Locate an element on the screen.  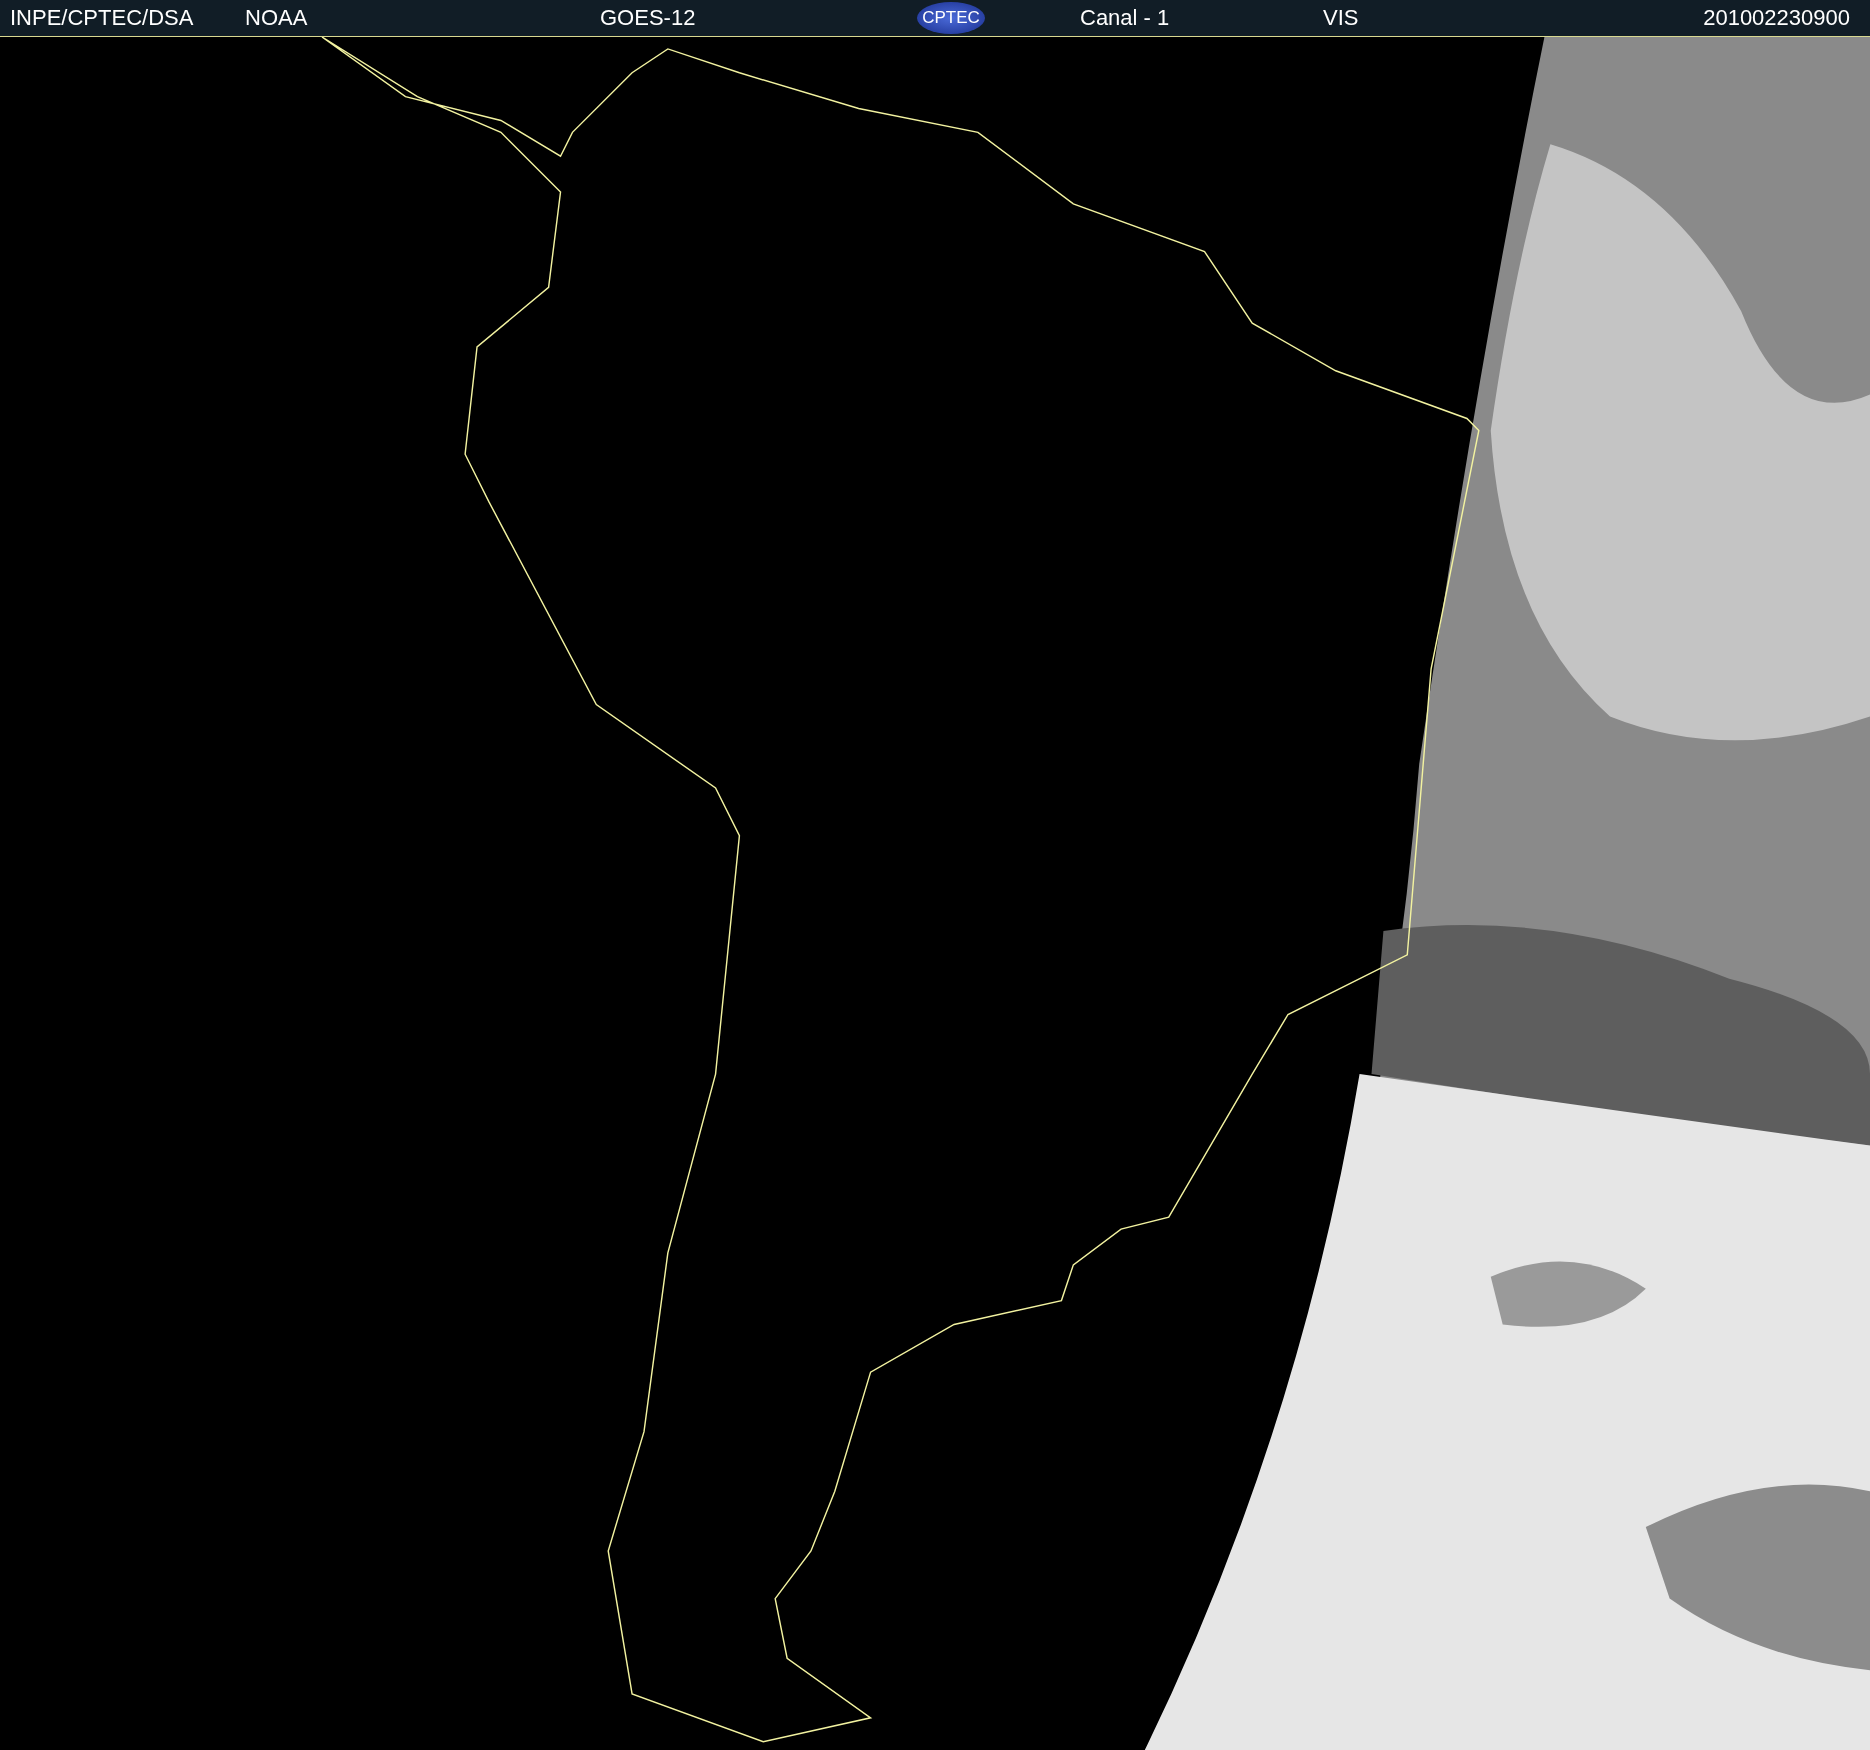
band-label: VIS is located at coordinates (1341, 18).